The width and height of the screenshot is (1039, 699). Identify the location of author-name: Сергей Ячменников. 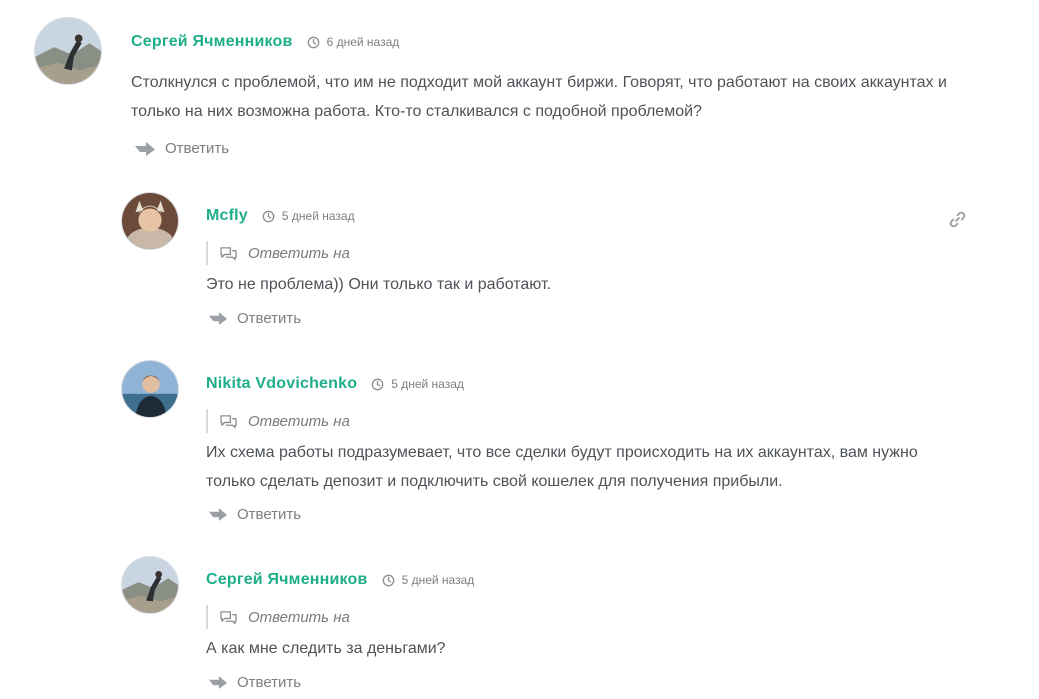
(287, 580).